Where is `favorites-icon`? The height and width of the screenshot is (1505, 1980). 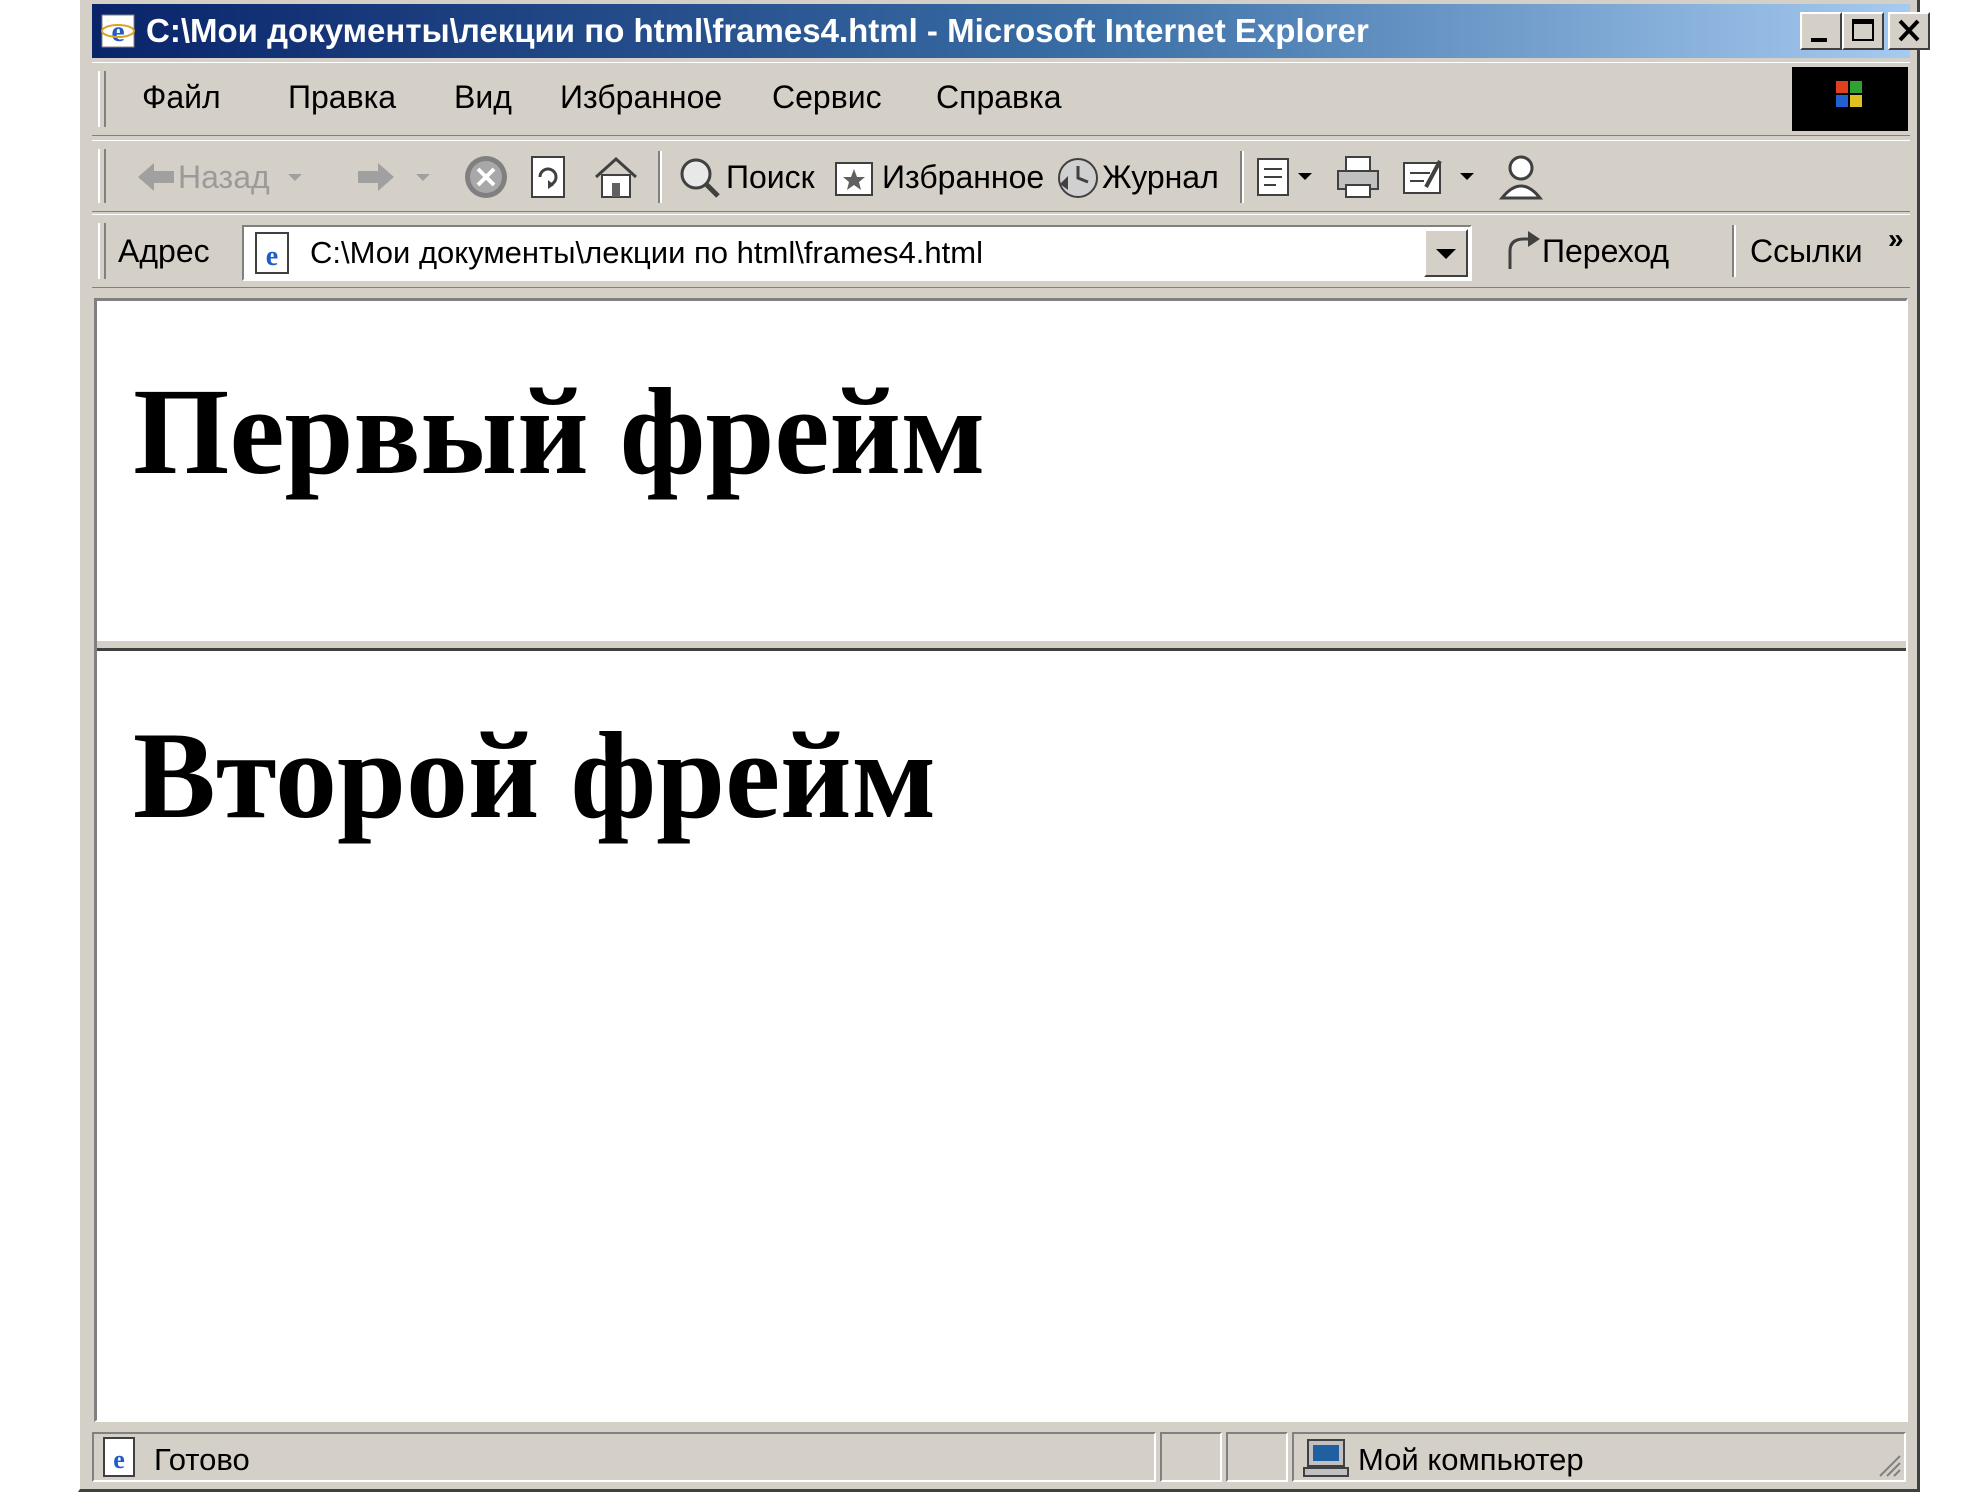
favorites-icon is located at coordinates (854, 179).